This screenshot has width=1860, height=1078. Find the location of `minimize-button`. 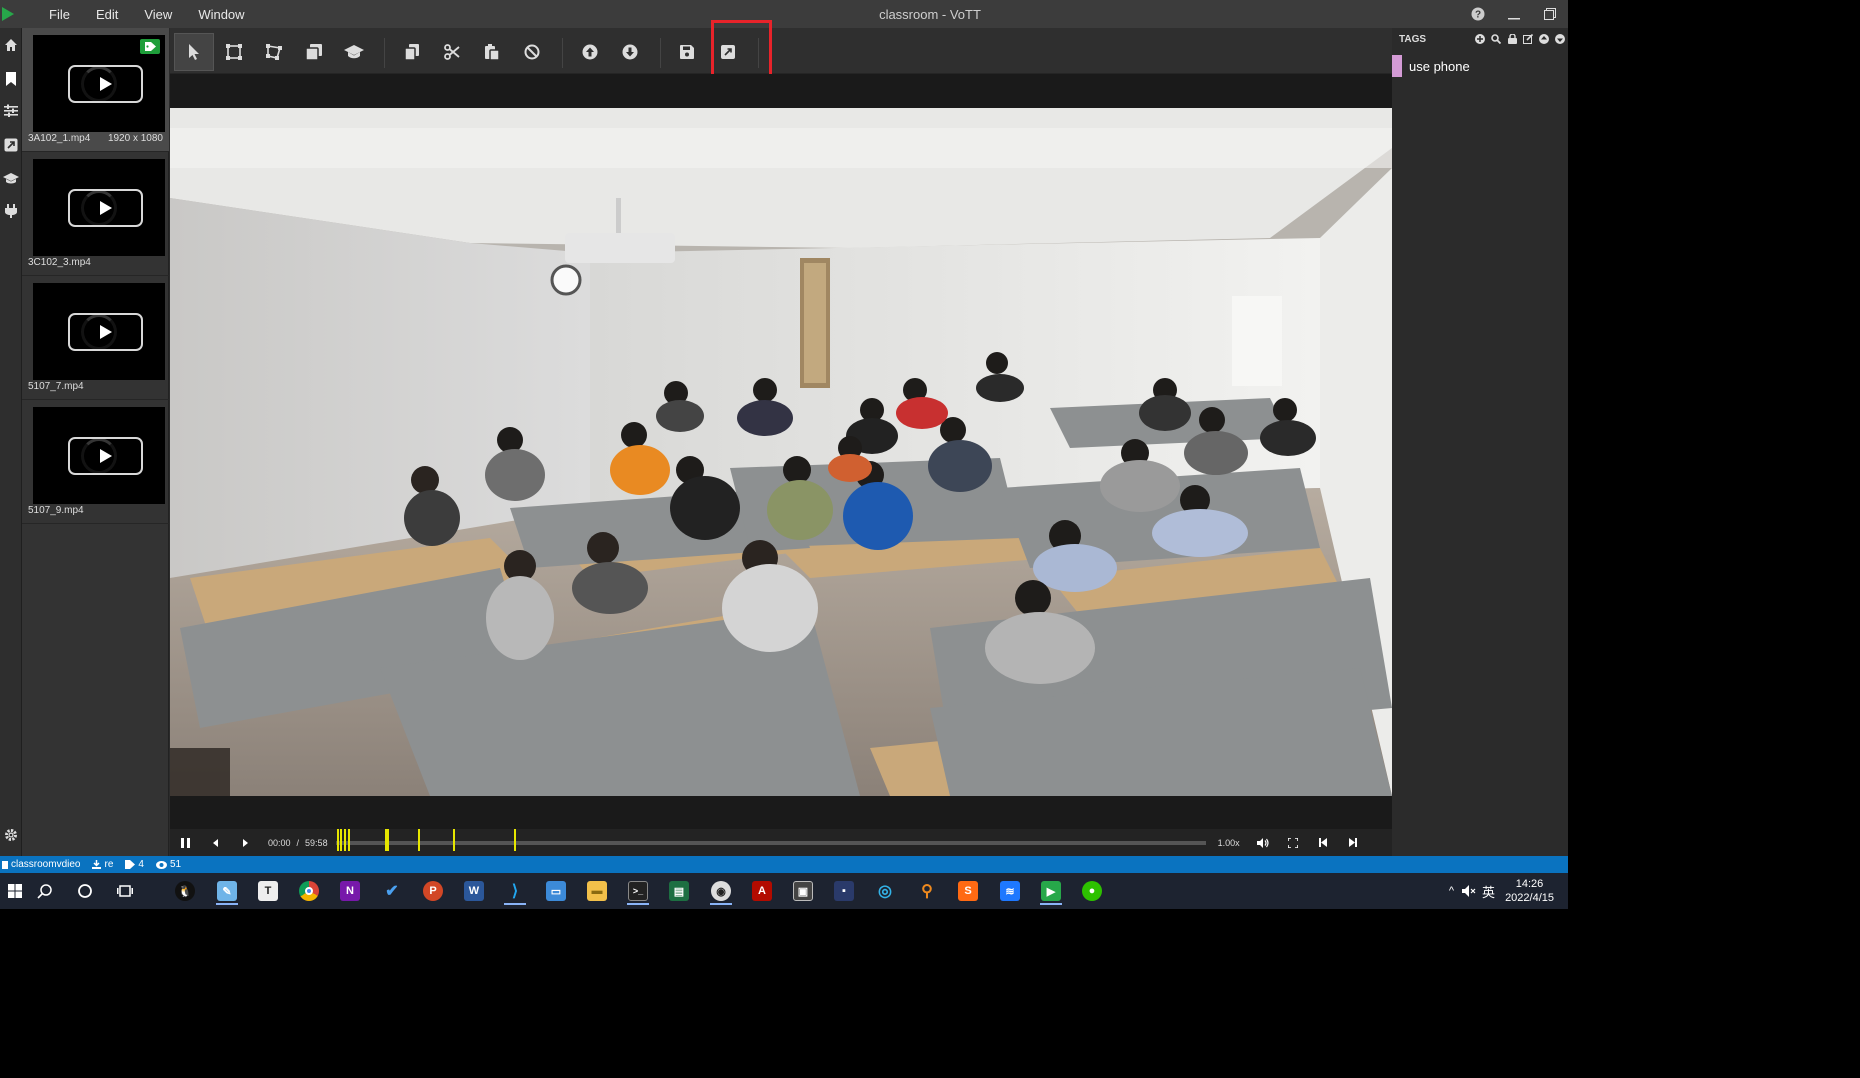

minimize-button is located at coordinates (1514, 14).